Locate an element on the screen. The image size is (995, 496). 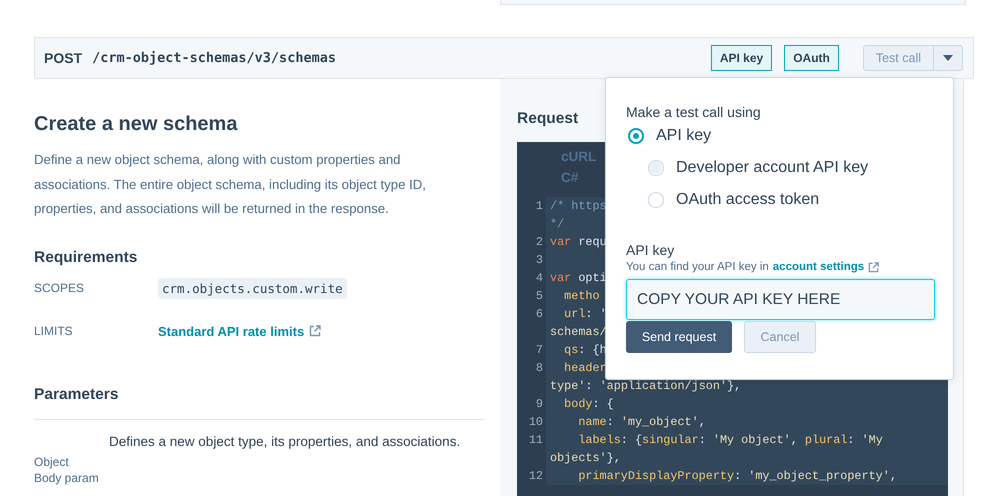
scope-code: crm.objects.custom.write is located at coordinates (252, 288).